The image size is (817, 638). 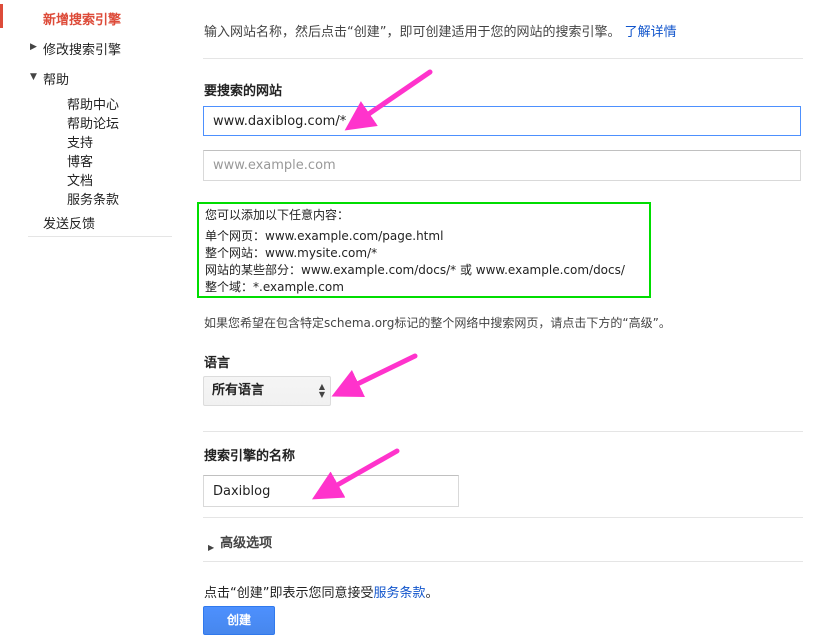 I want to click on help-item-blog: 博客, so click(x=80, y=160).